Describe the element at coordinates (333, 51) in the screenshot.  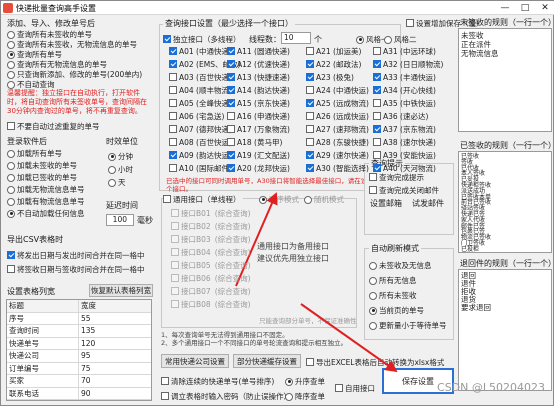
I see `channel-checkbox-0-2: A21 (加运美)` at that location.